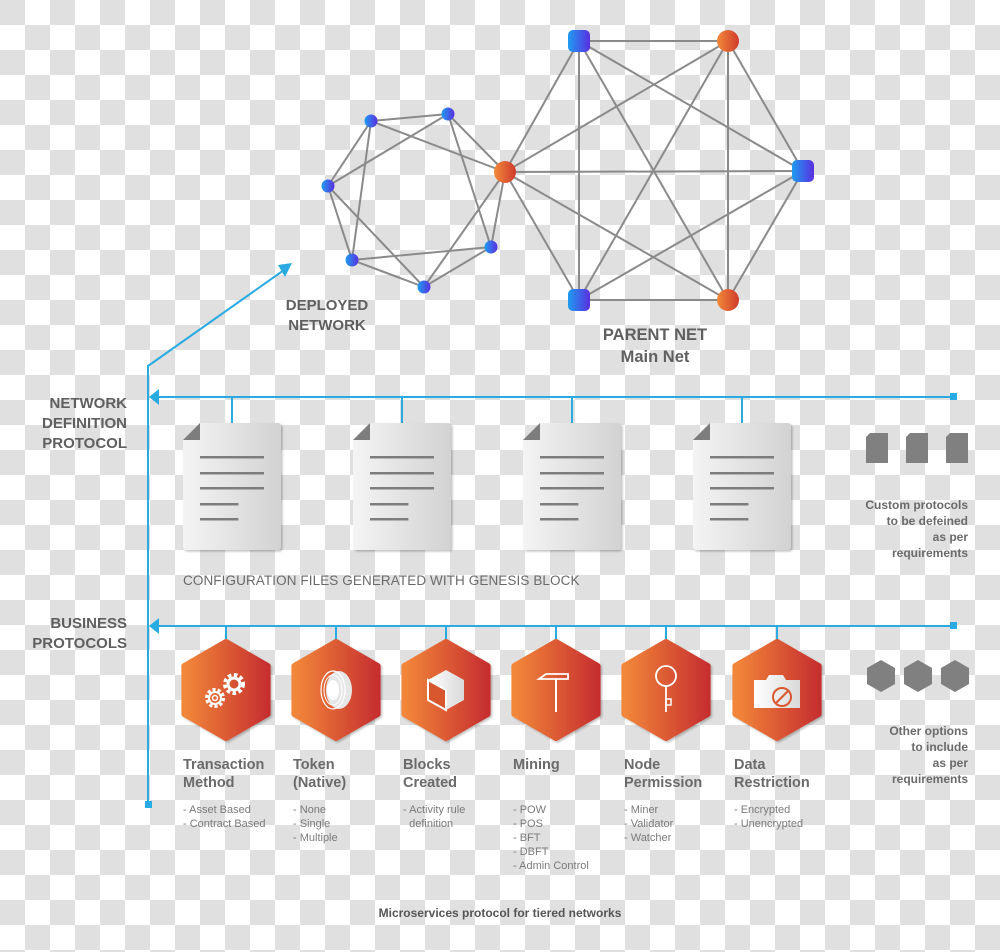 The width and height of the screenshot is (1000, 952). I want to click on protocol-title: Transaction Method, so click(223, 774).